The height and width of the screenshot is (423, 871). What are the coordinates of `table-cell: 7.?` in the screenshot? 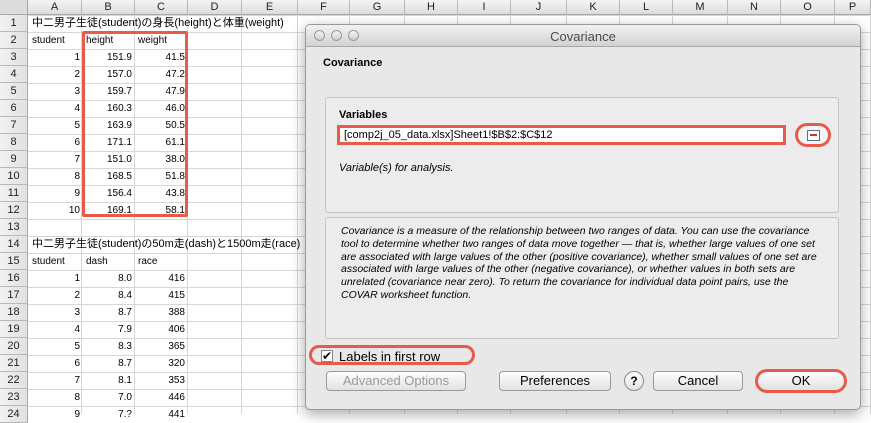 It's located at (107, 414).